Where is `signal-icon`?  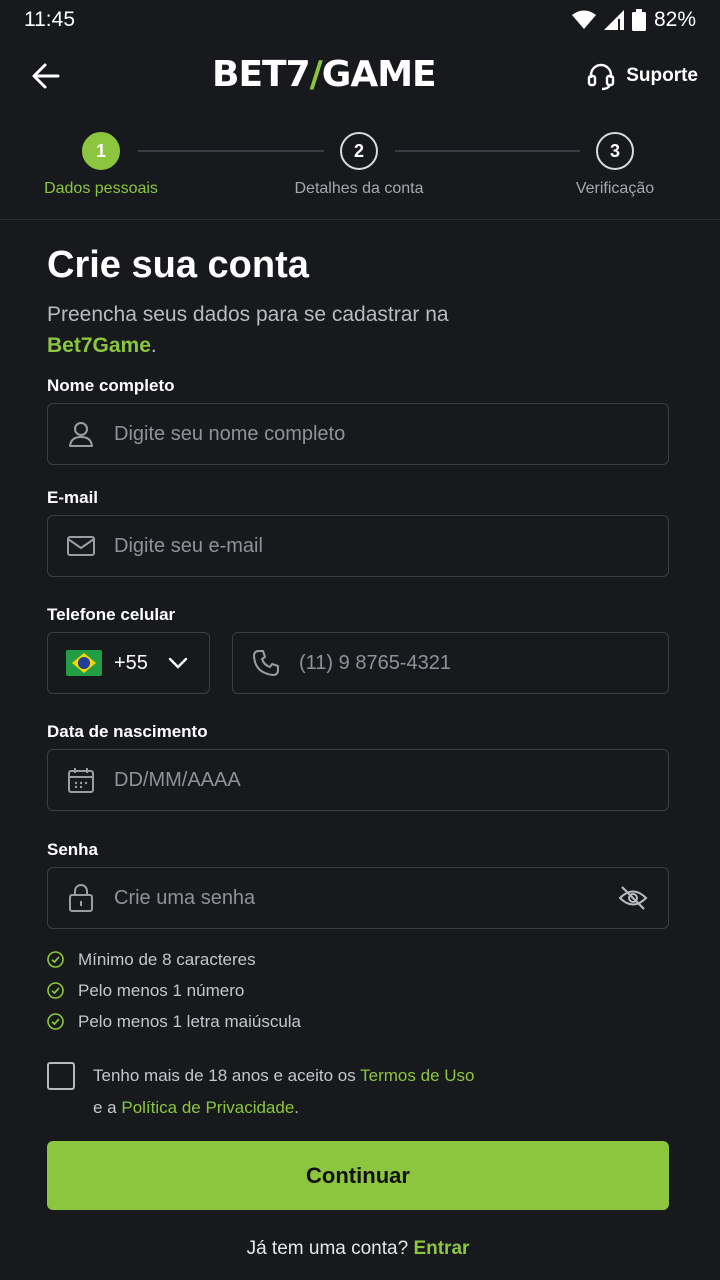 signal-icon is located at coordinates (613, 20).